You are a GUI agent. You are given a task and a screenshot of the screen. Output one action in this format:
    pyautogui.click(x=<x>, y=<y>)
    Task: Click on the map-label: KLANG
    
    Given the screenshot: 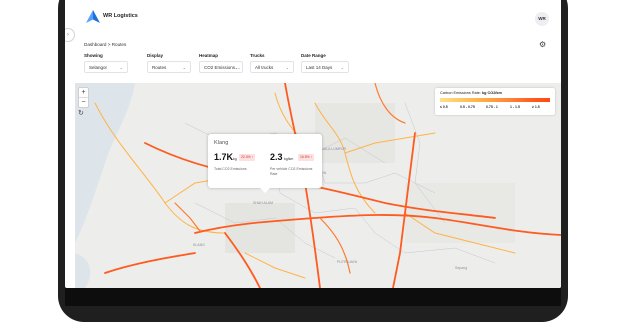 What is the action you would take?
    pyautogui.click(x=199, y=245)
    